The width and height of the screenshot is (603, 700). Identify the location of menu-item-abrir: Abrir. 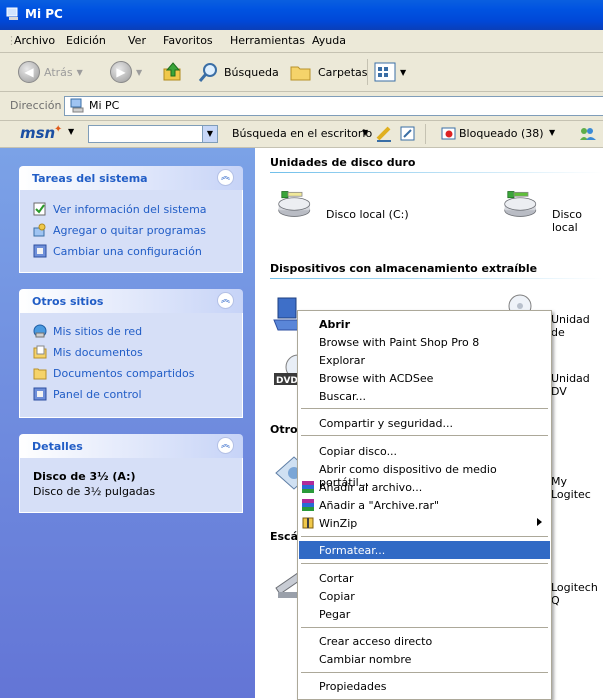
(424, 324).